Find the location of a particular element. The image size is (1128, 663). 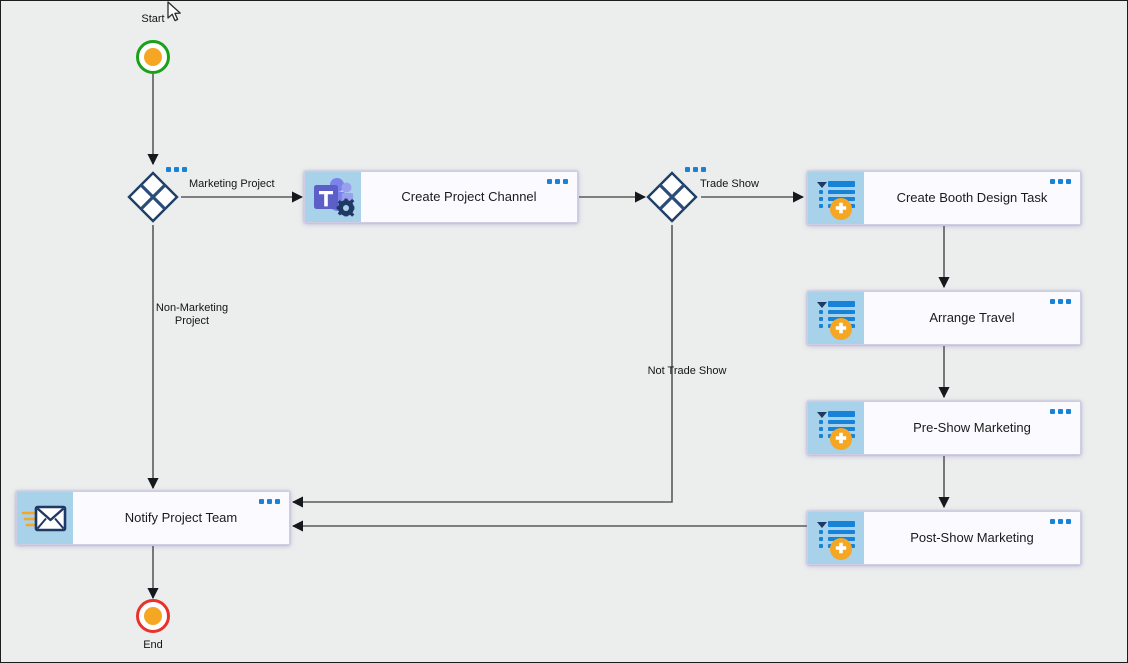

node-body: Arrange Travel is located at coordinates (972, 318).